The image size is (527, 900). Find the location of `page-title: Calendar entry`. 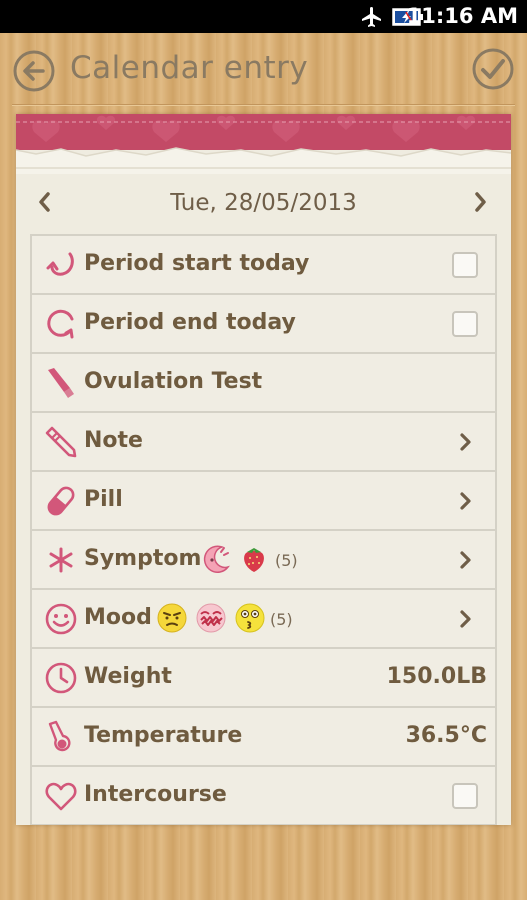

page-title: Calendar entry is located at coordinates (189, 68).